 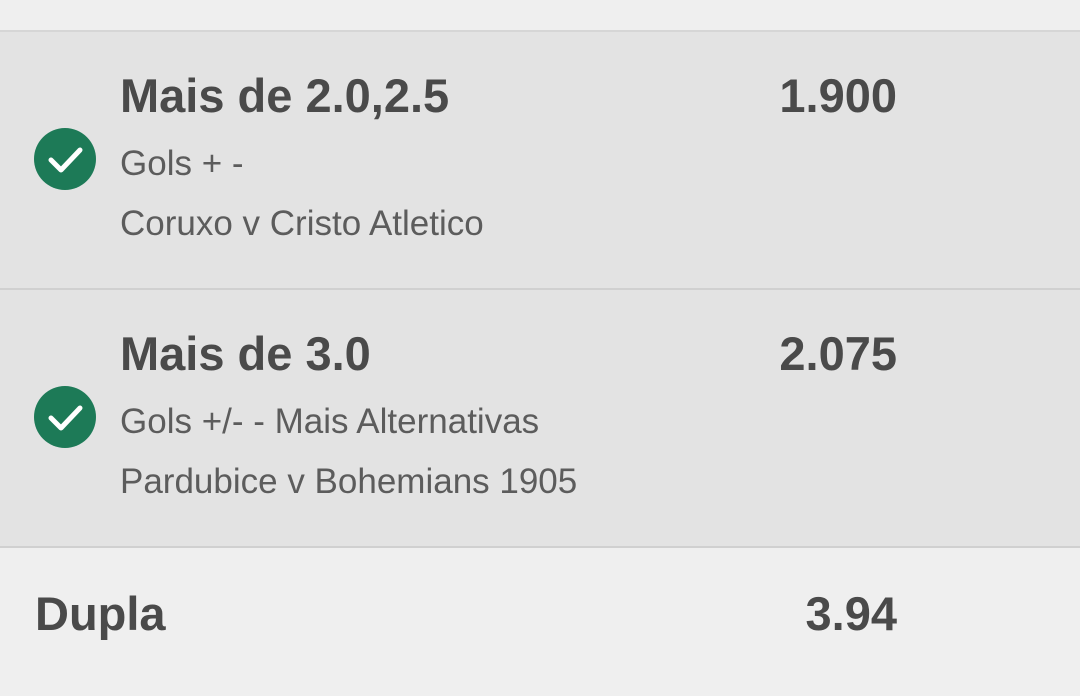 What do you see at coordinates (851, 613) in the screenshot?
I see `total-odds-value: 3.94` at bounding box center [851, 613].